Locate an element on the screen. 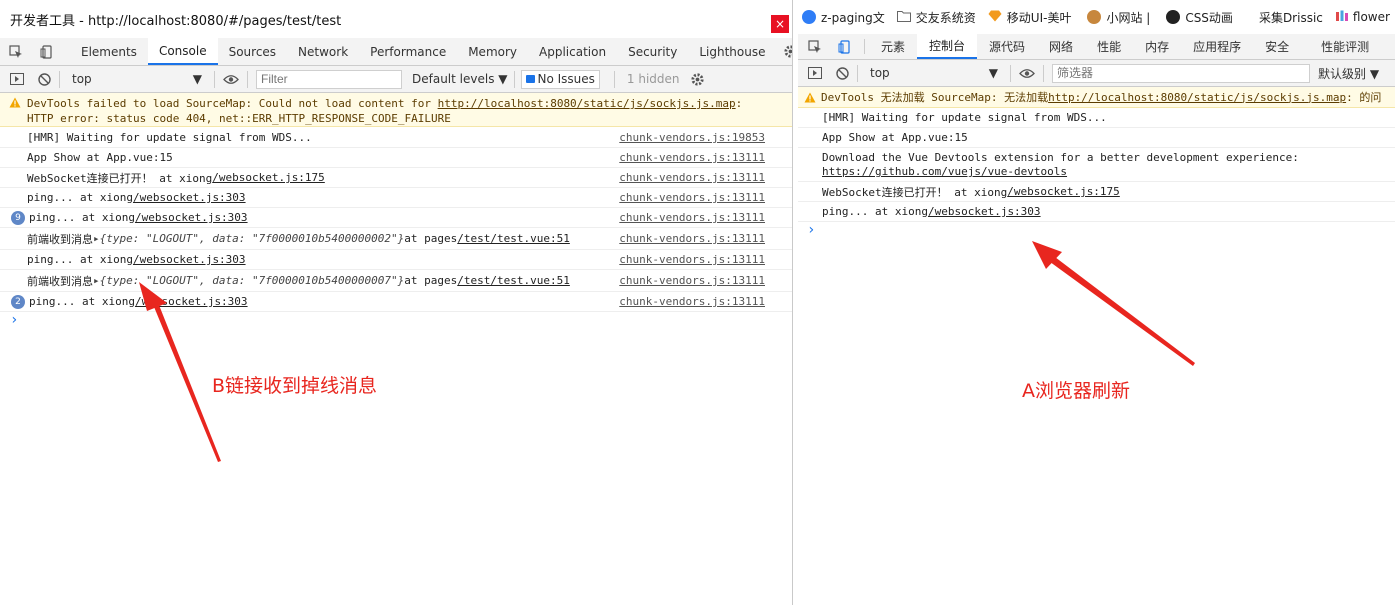  source-link: chunk-vendors.js:19853 is located at coordinates (692, 137).